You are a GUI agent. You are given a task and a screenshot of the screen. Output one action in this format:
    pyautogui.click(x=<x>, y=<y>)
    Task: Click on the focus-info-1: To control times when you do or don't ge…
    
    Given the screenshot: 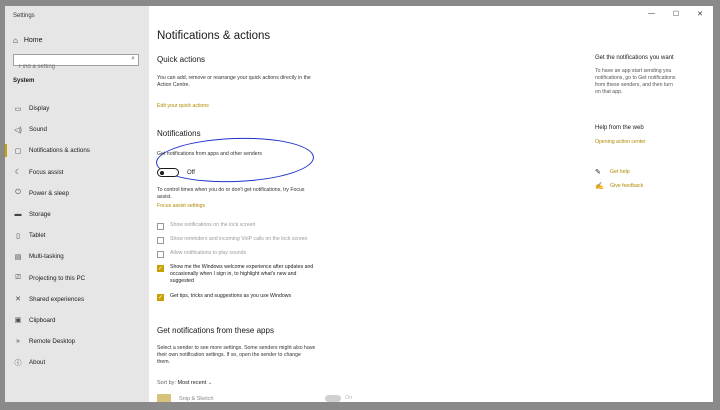 What is the action you would take?
    pyautogui.click(x=231, y=190)
    